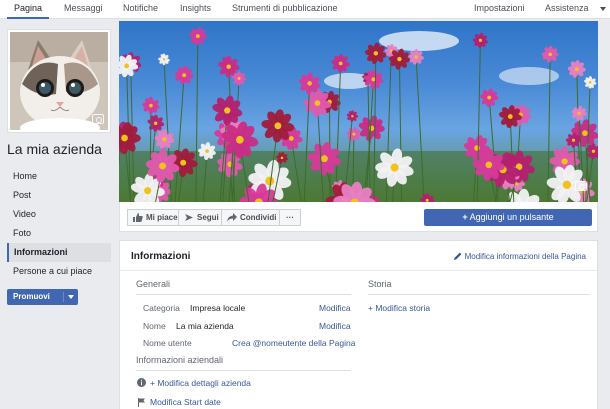 This screenshot has height=409, width=610. What do you see at coordinates (525, 256) in the screenshot?
I see `edit-page-info-label: Modifica informazioni della Pagina` at bounding box center [525, 256].